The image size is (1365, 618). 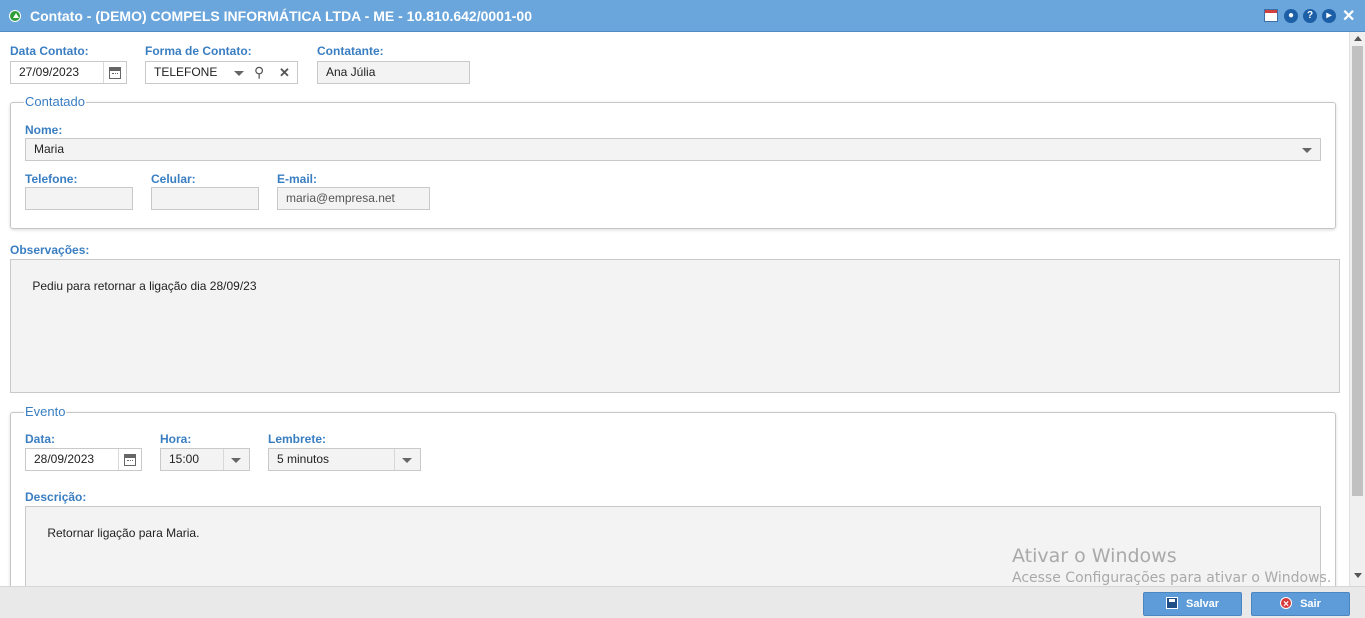 What do you see at coordinates (173, 179) in the screenshot?
I see `mobile-label: Celular:` at bounding box center [173, 179].